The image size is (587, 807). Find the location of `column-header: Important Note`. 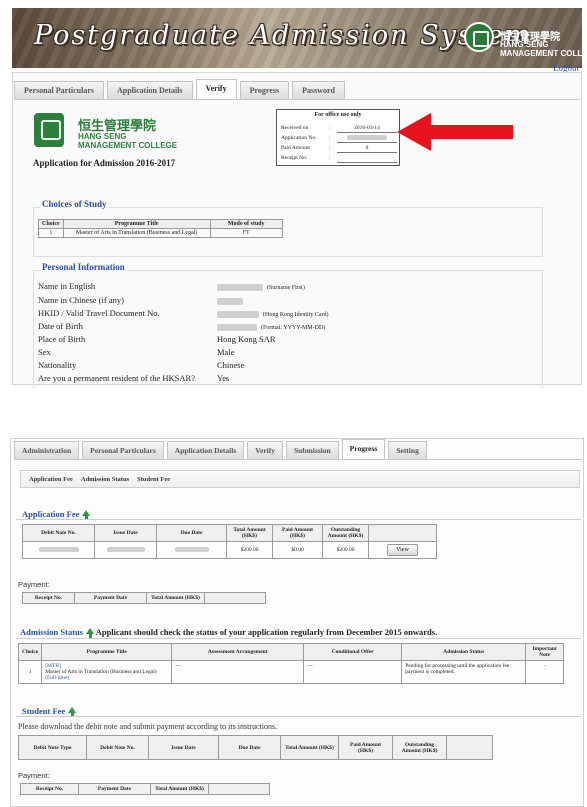

column-header: Important Note is located at coordinates (544, 652).